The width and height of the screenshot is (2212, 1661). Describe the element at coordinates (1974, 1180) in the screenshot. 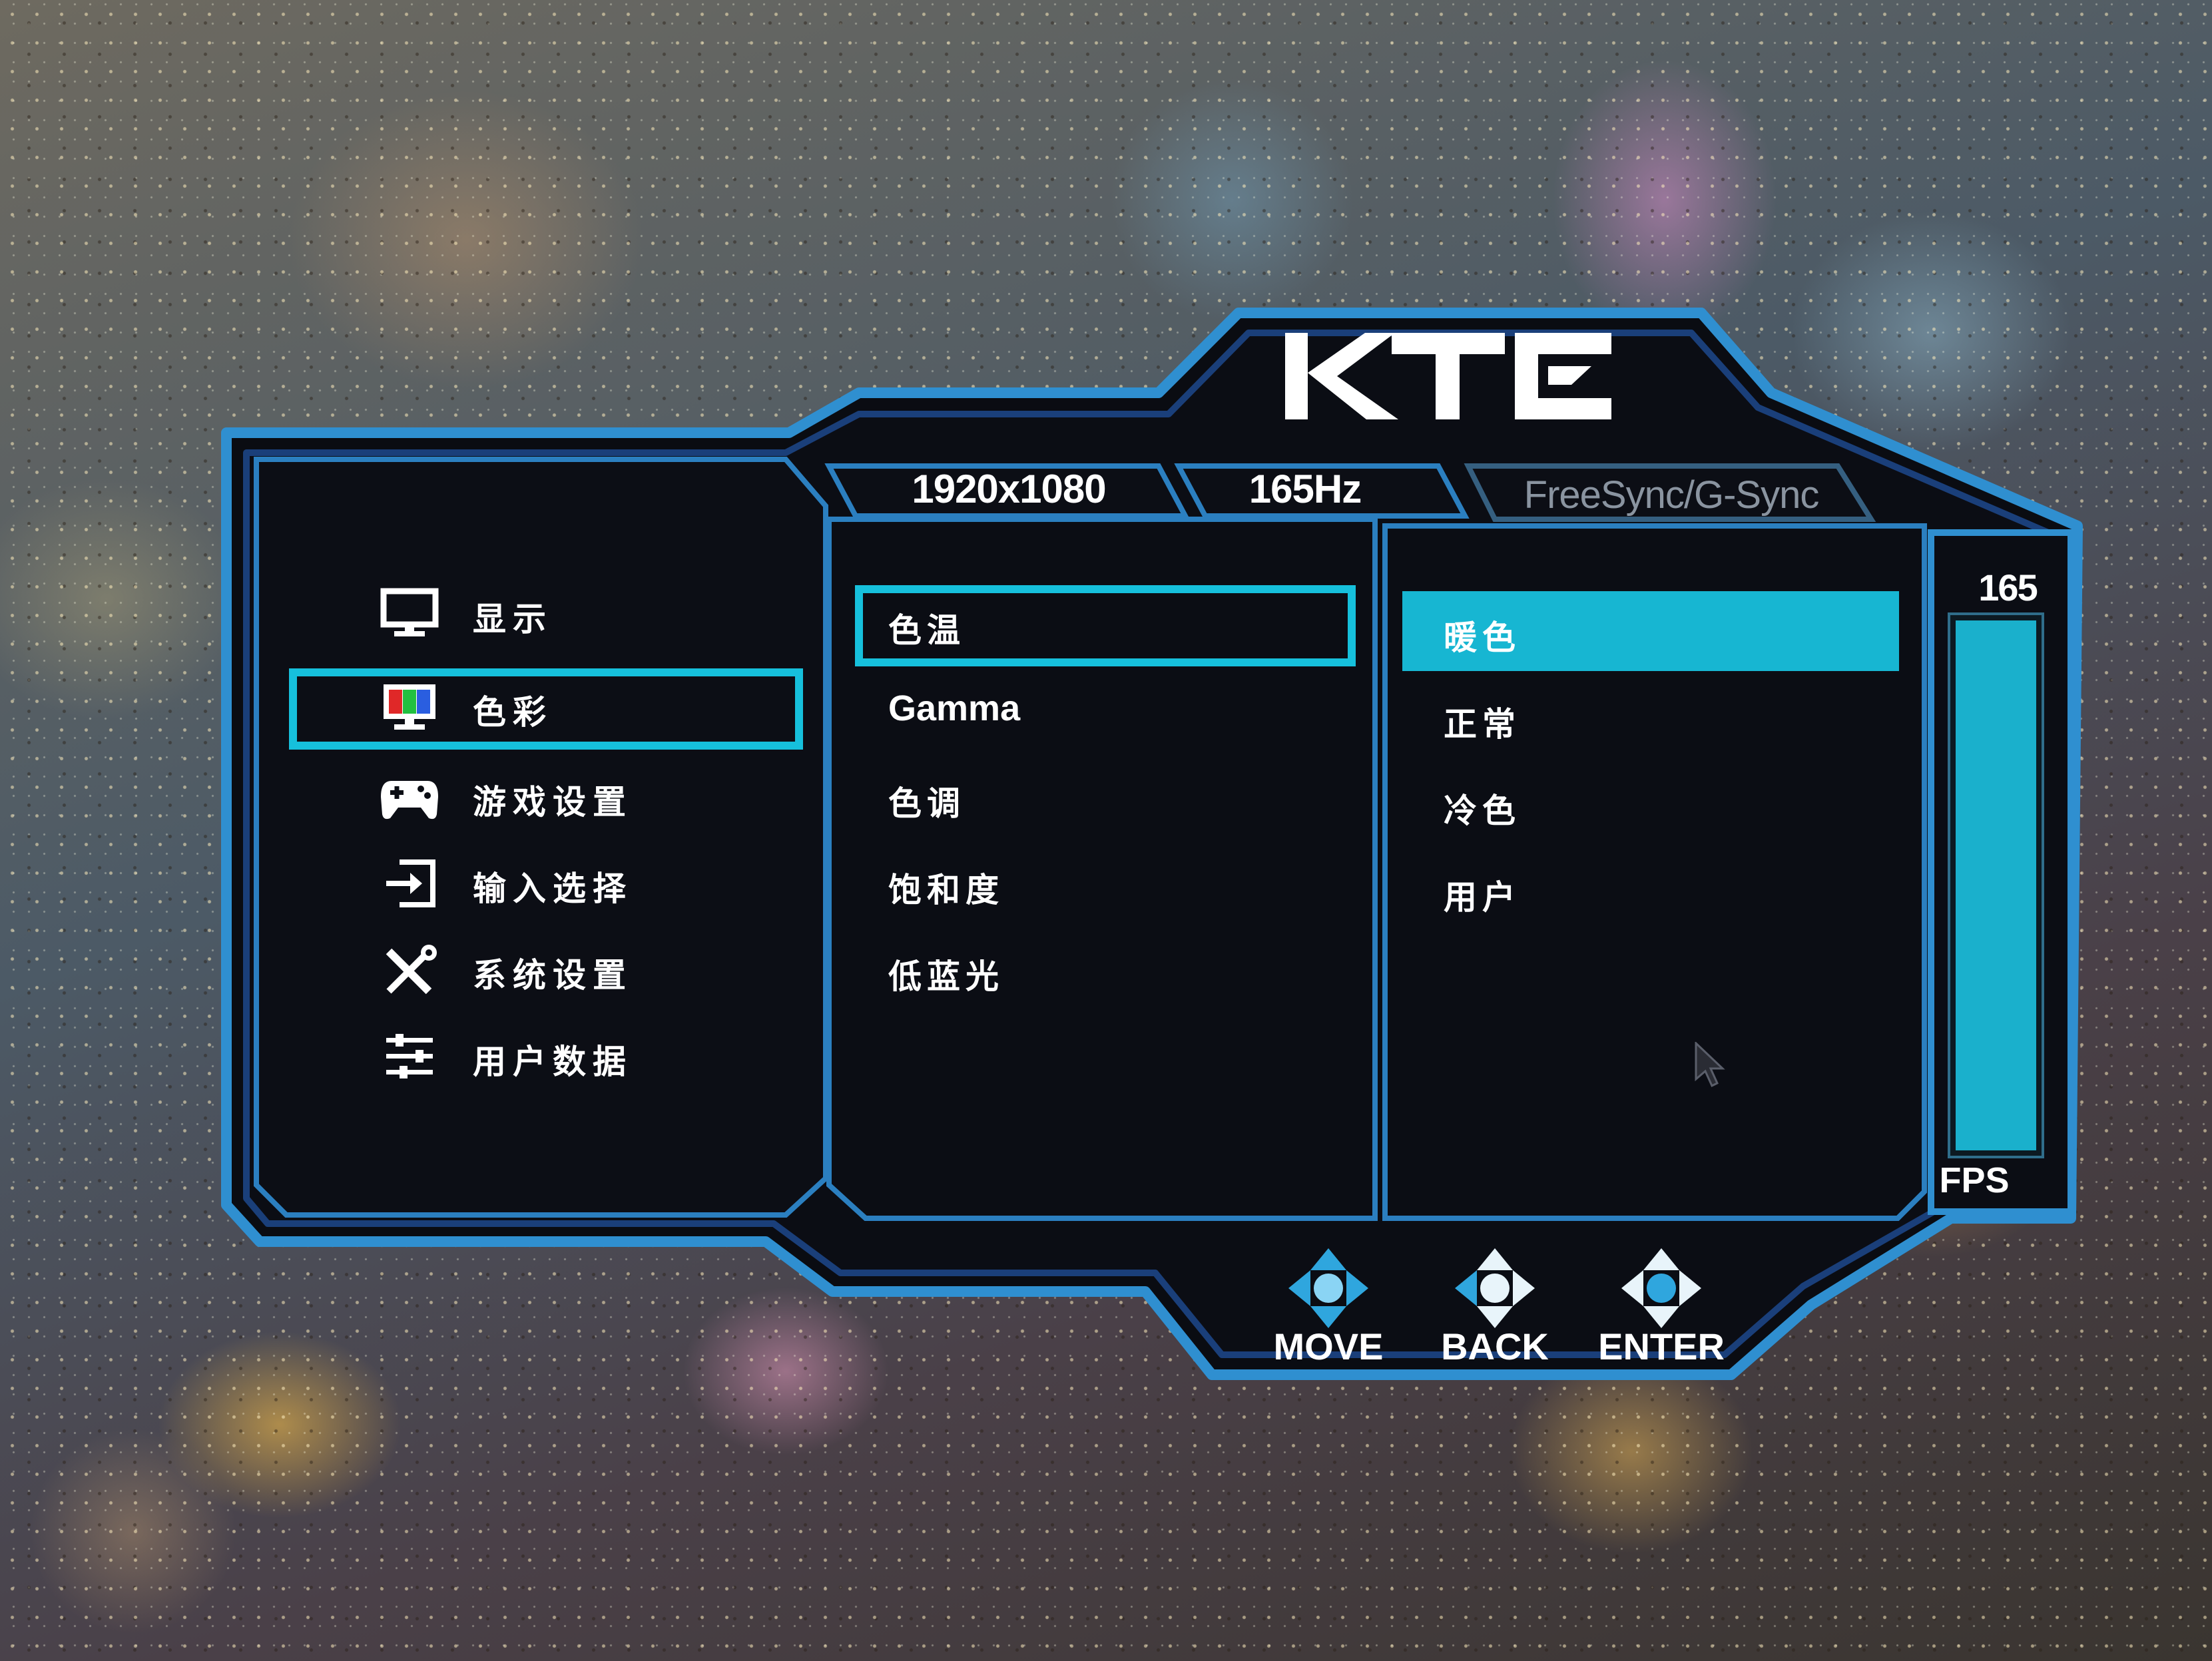

I see `fps-label: FPS` at that location.